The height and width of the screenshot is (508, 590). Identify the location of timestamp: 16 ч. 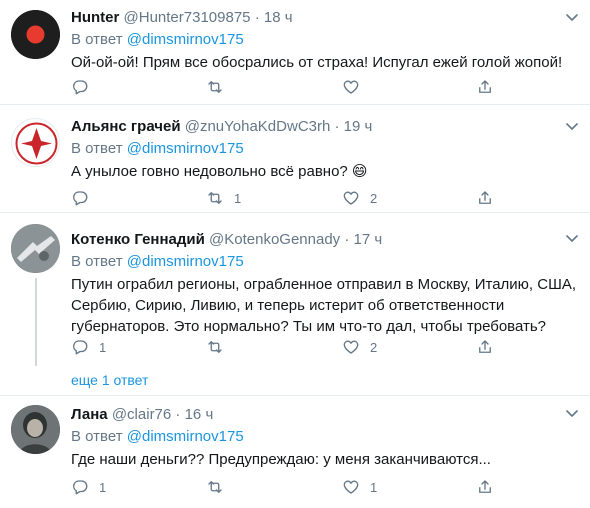
(199, 414).